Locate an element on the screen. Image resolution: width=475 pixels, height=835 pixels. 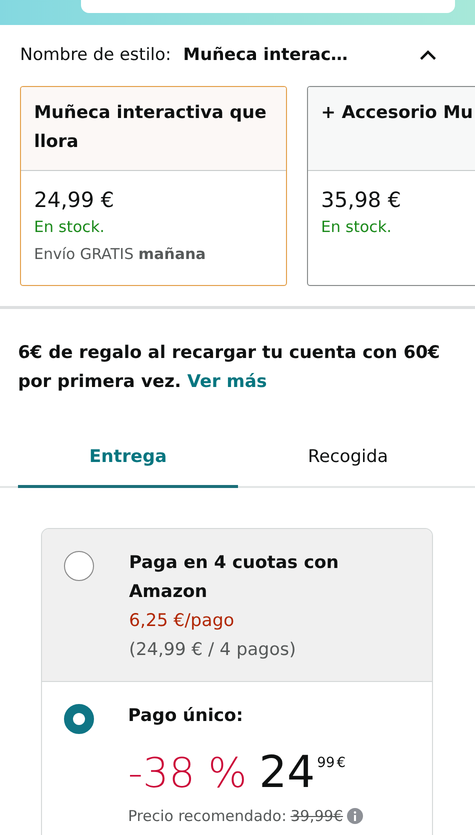
price-whole: 24 is located at coordinates (286, 773).